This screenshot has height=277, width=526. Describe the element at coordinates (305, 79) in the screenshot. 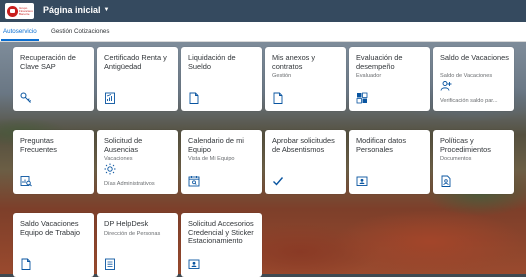

I see `tile-mis-anexos: Mis anexos y contratos Gestión` at that location.